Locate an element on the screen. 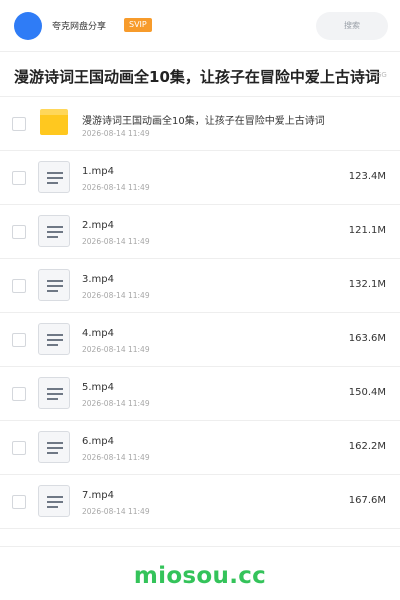 The height and width of the screenshot is (600, 400). item-name: 3.mp4 is located at coordinates (98, 279).